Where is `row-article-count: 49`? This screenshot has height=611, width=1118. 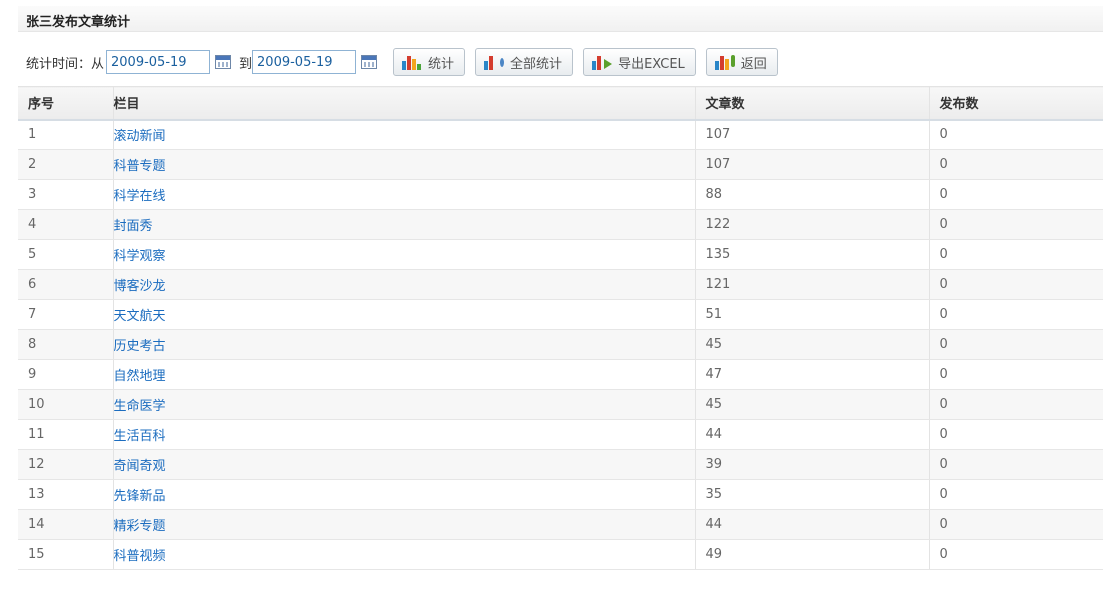
row-article-count: 49 is located at coordinates (812, 554).